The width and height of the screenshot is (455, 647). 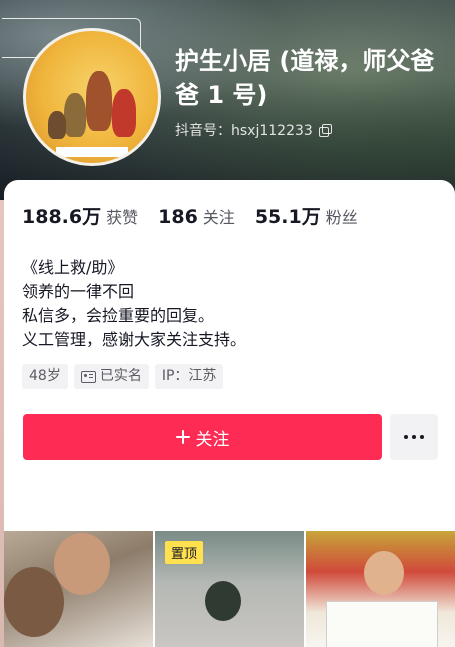 What do you see at coordinates (218, 217) in the screenshot?
I see `stat-label: 关注` at bounding box center [218, 217].